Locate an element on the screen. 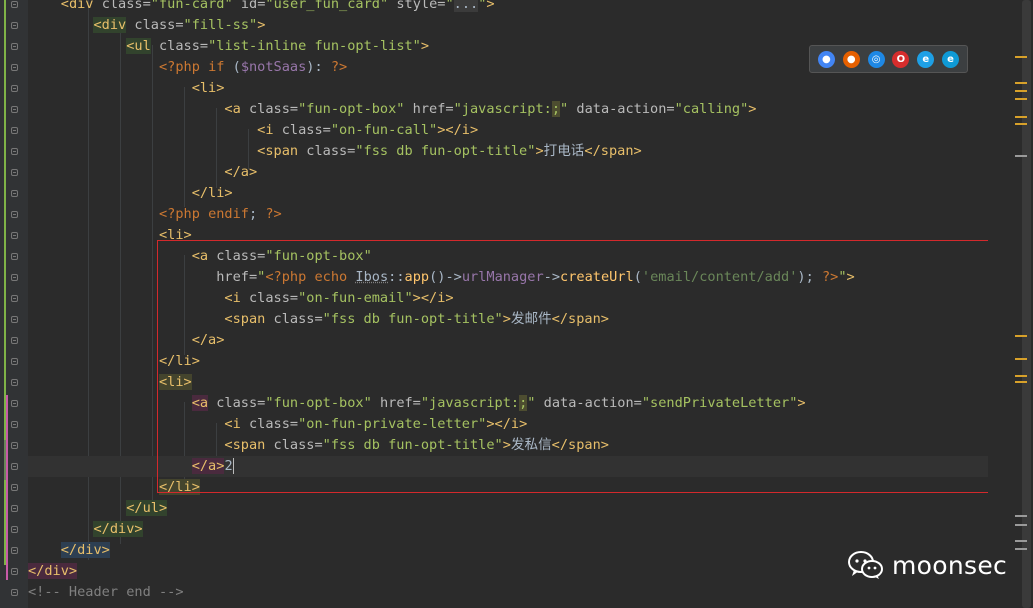  chrome-icon: ● is located at coordinates (826, 59).